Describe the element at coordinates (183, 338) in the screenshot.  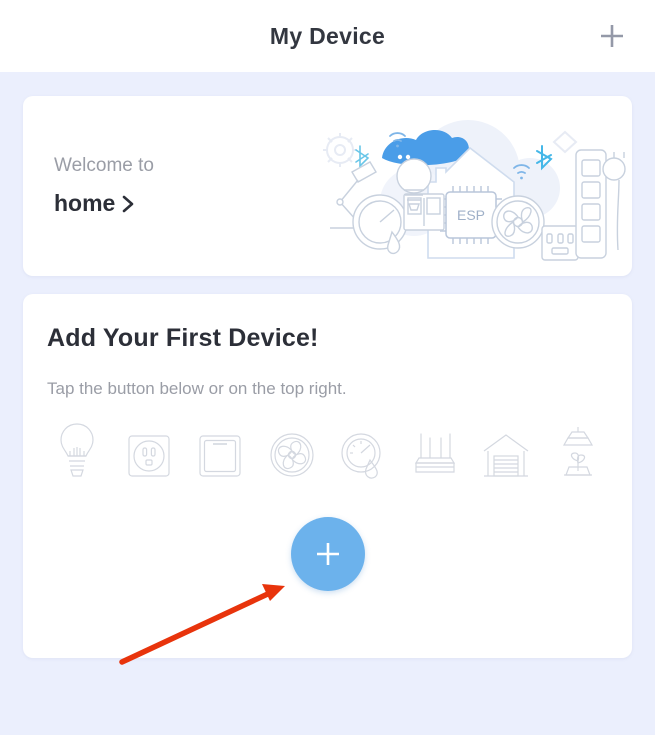
I see `add-device-title: Add Your First Device!` at that location.